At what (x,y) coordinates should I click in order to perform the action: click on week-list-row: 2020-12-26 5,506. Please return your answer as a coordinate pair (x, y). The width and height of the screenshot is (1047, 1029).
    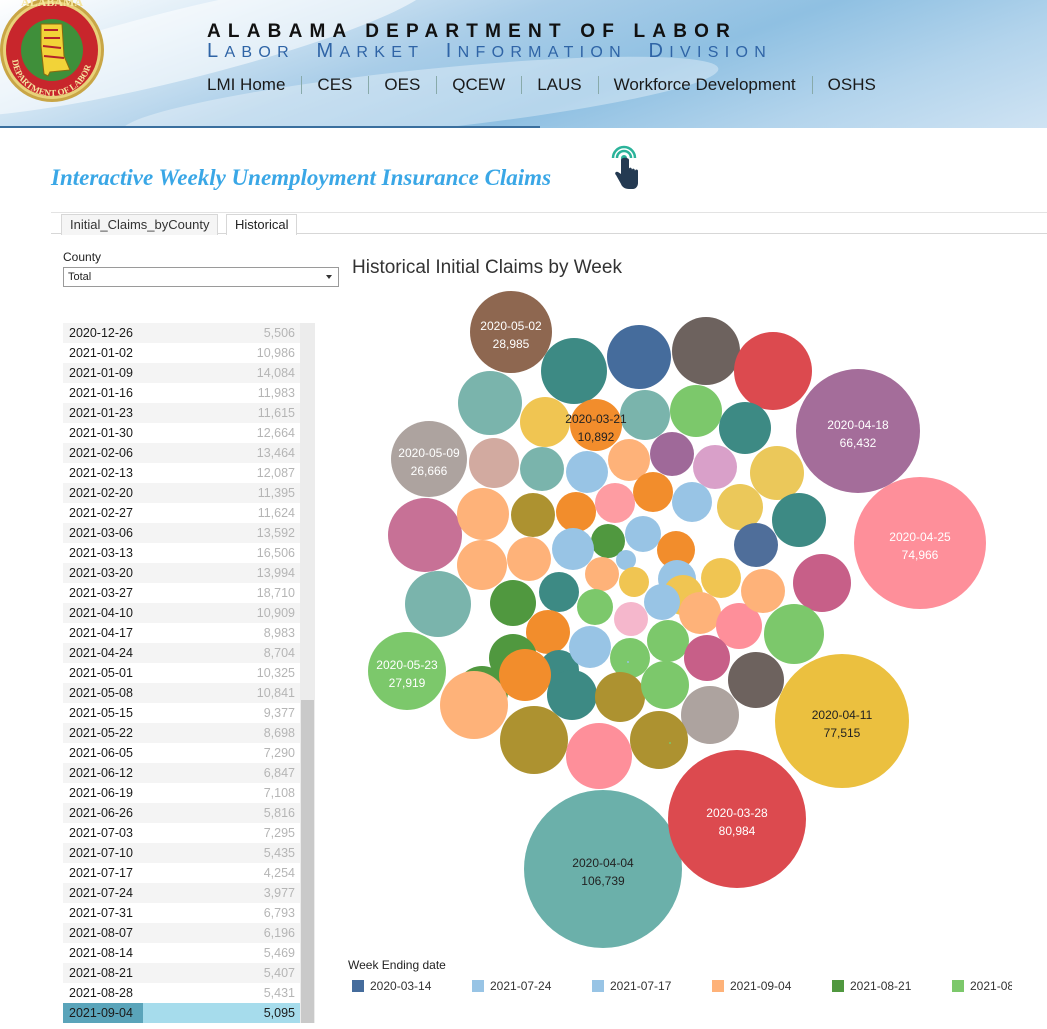
    Looking at the image, I should click on (181, 333).